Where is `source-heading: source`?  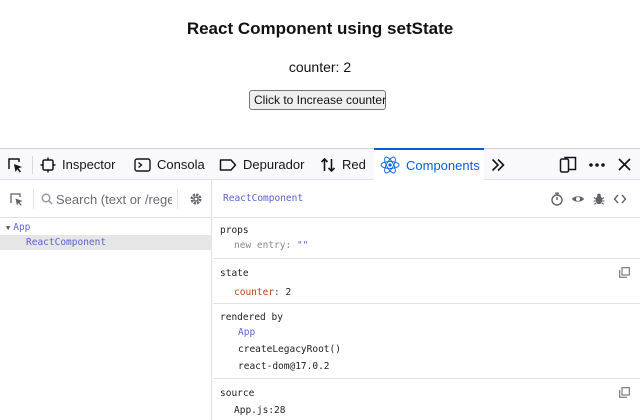
source-heading: source is located at coordinates (237, 393).